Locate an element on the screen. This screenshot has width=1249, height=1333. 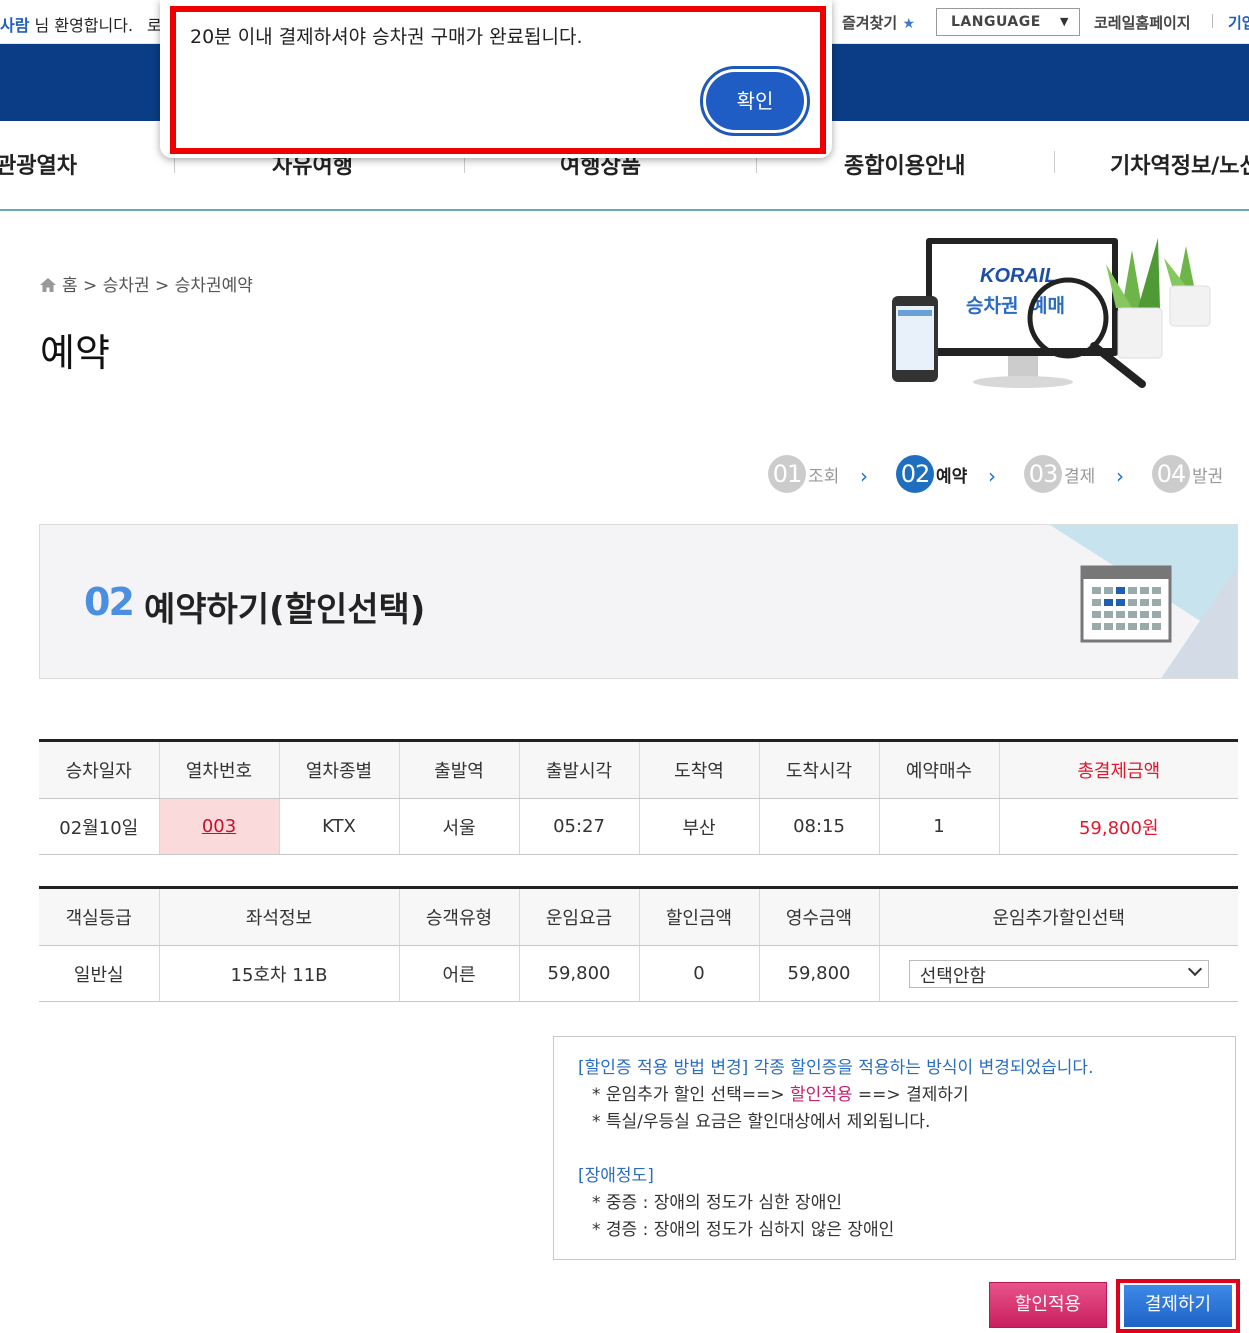
notice-line: [할인증 적용 방법 변경] 각종 할인증을 적용하는 방식이 변경되었습니다. is located at coordinates (894, 1068).